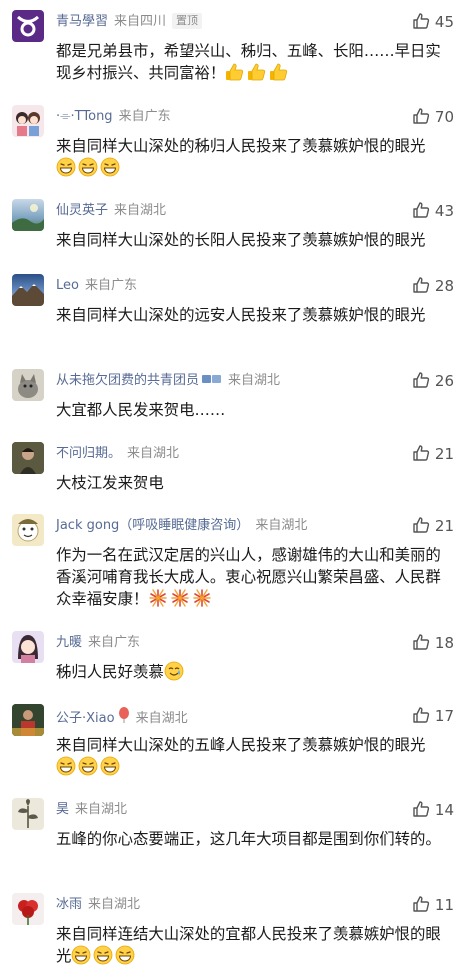  What do you see at coordinates (444, 643) in the screenshot?
I see `like-count: 18` at bounding box center [444, 643].